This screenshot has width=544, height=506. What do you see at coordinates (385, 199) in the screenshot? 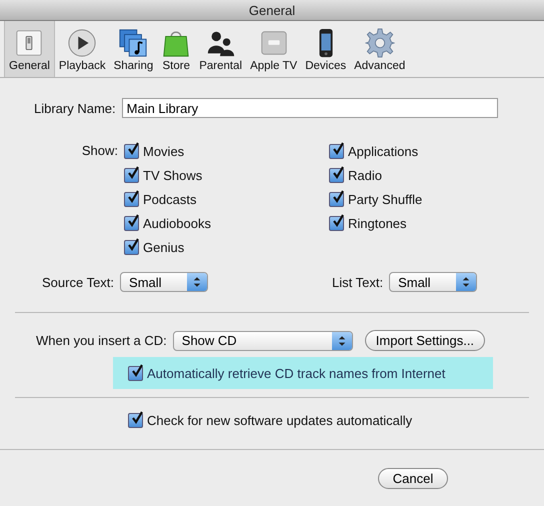
I see `checkbox-label: Party Shuffle` at bounding box center [385, 199].